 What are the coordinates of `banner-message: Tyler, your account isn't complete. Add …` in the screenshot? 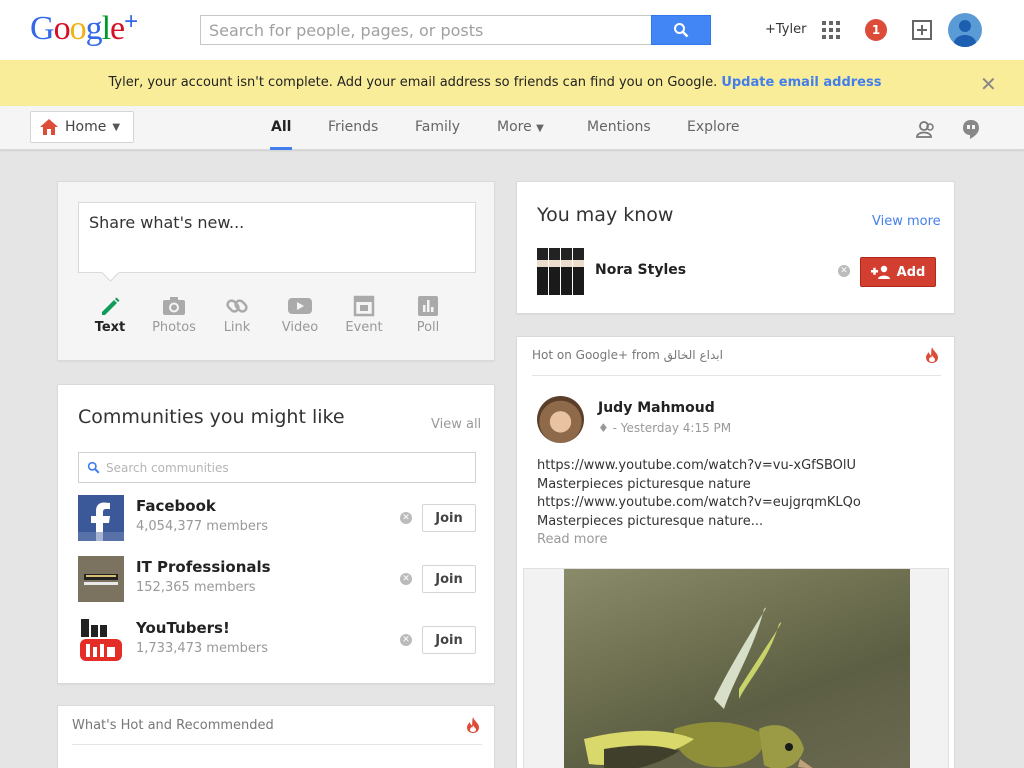 It's located at (413, 82).